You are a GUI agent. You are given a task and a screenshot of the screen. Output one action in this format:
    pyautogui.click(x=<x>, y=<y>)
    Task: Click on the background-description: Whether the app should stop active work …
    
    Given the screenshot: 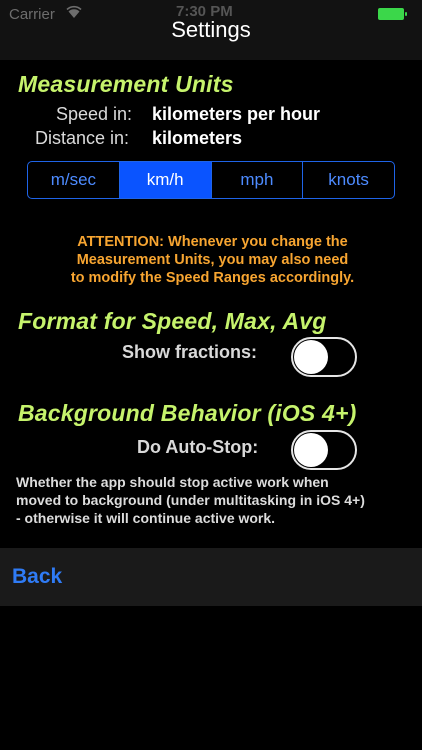 What is the action you would take?
    pyautogui.click(x=216, y=500)
    